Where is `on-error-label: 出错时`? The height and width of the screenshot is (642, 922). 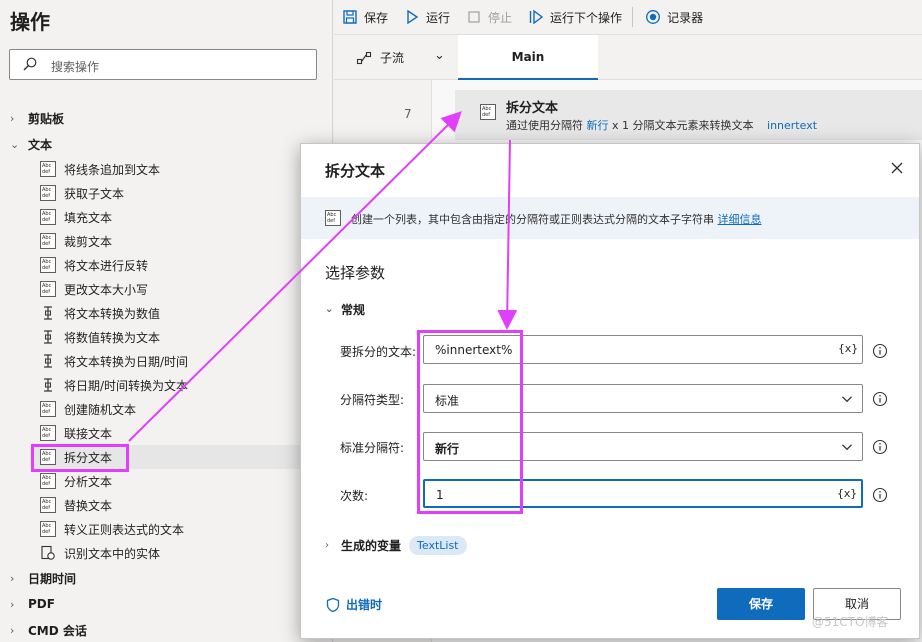
on-error-label: 出错时 is located at coordinates (364, 605).